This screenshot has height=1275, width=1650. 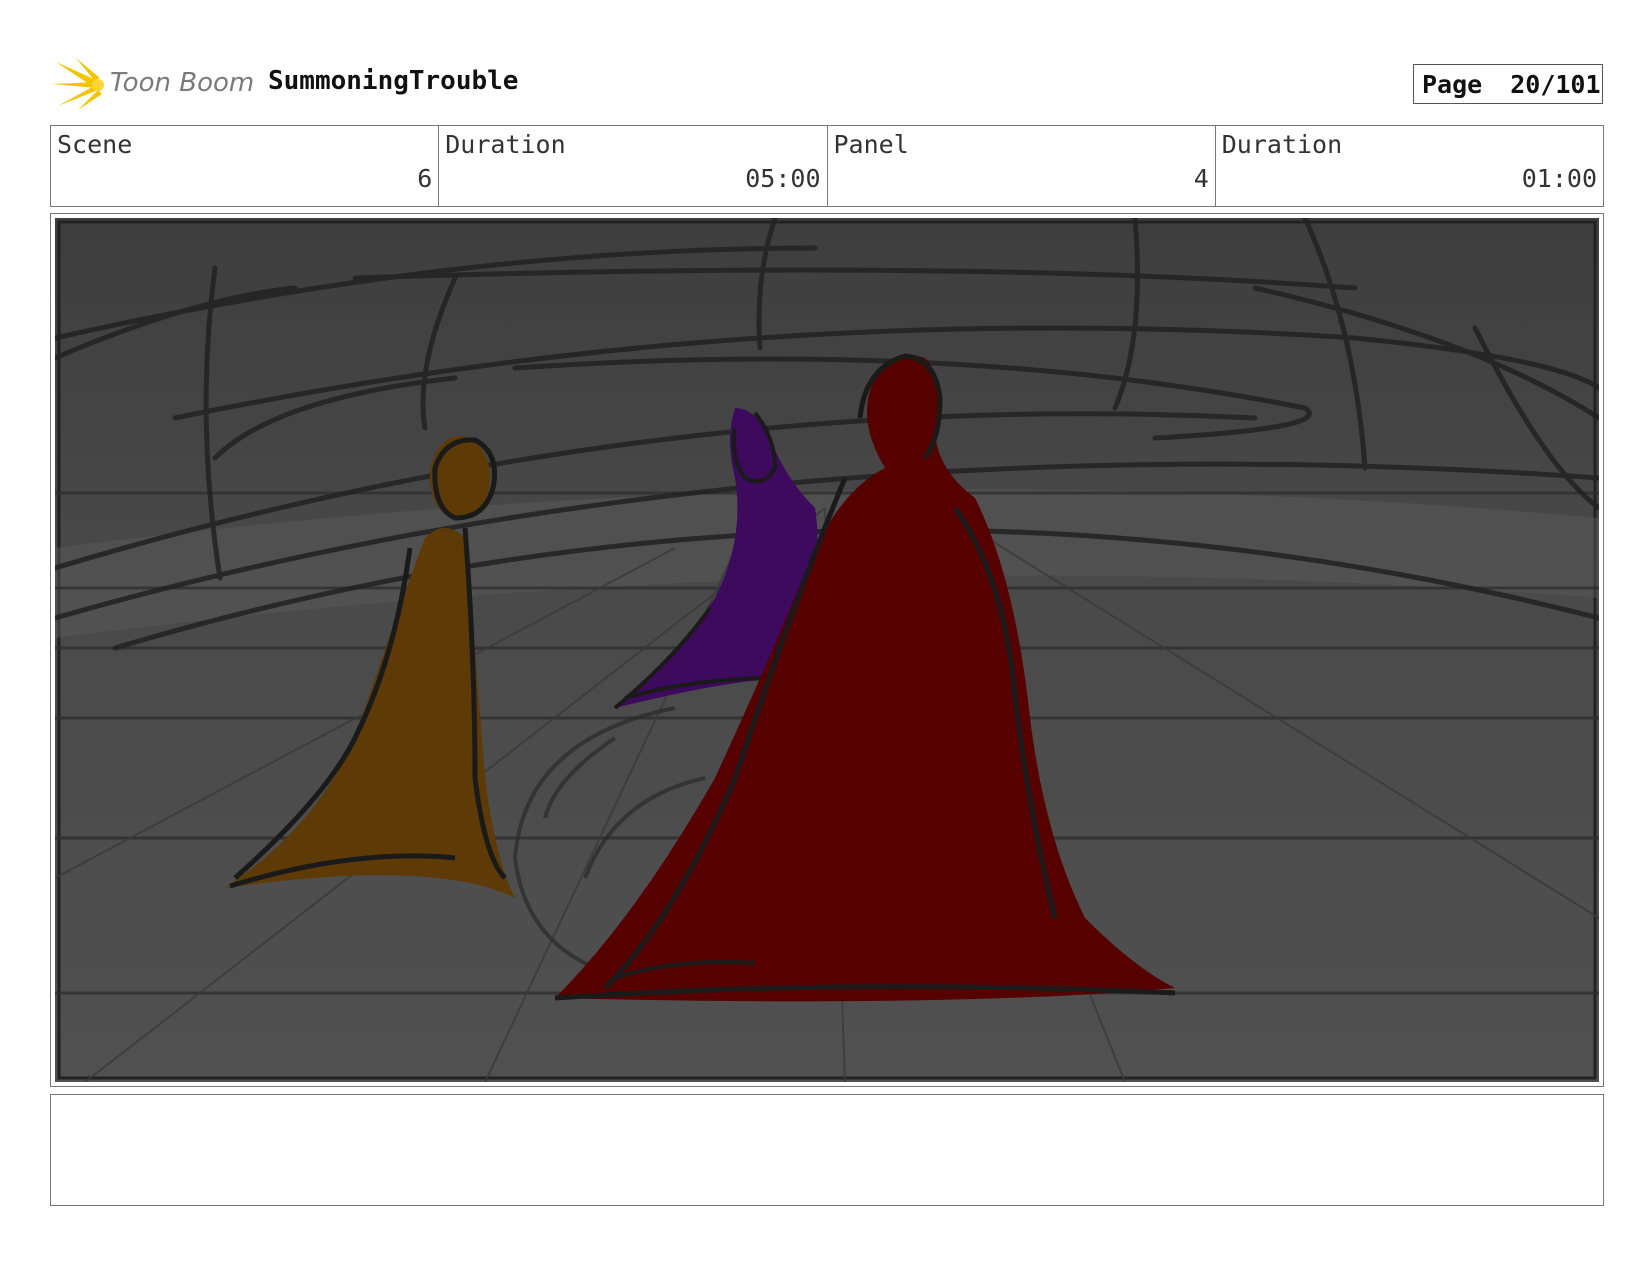 What do you see at coordinates (1201, 178) in the screenshot?
I see `panel-value: 4` at bounding box center [1201, 178].